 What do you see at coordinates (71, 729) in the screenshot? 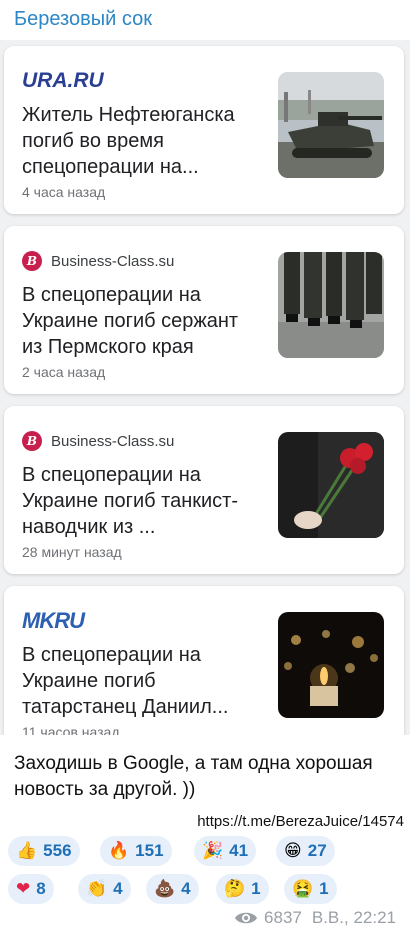
I see `news-time: 11 часов назад` at bounding box center [71, 729].